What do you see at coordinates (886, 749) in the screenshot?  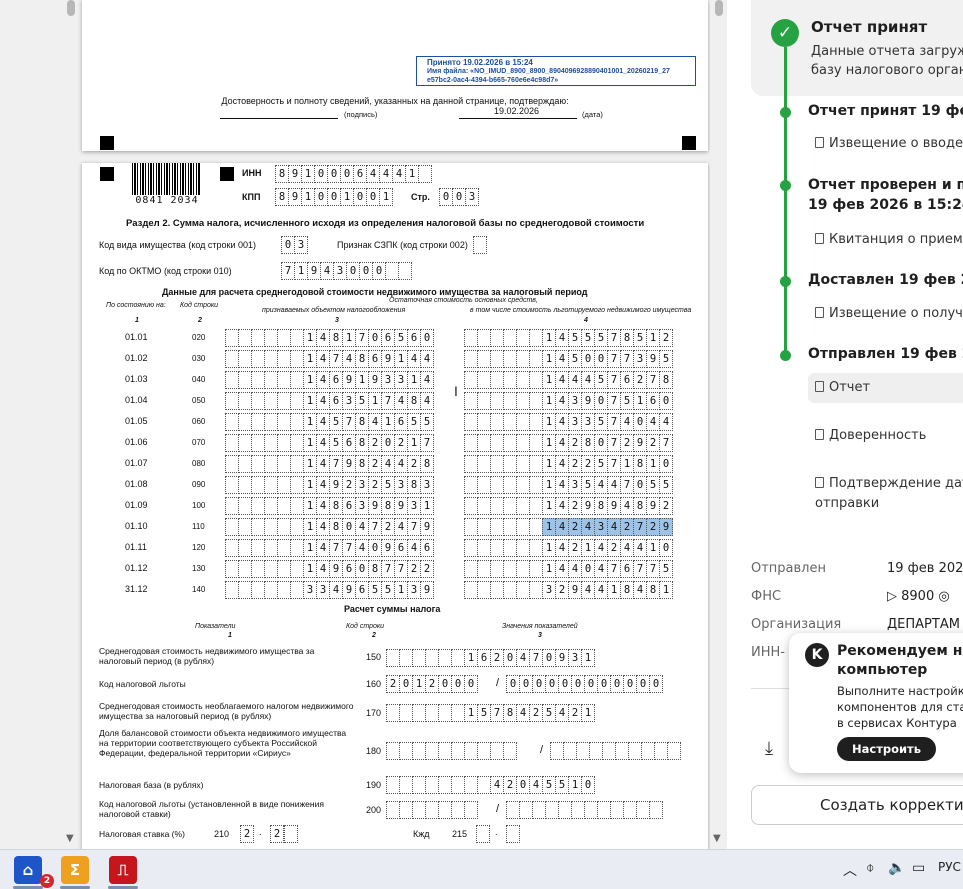 I see `setup-button: Настроить` at bounding box center [886, 749].